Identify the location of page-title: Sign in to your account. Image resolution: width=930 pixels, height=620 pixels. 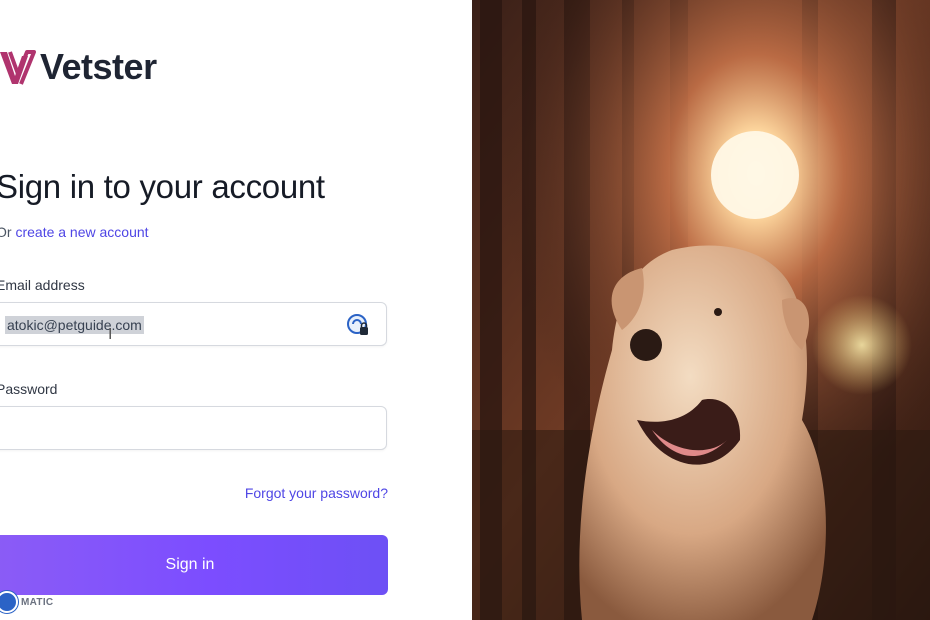
(162, 186).